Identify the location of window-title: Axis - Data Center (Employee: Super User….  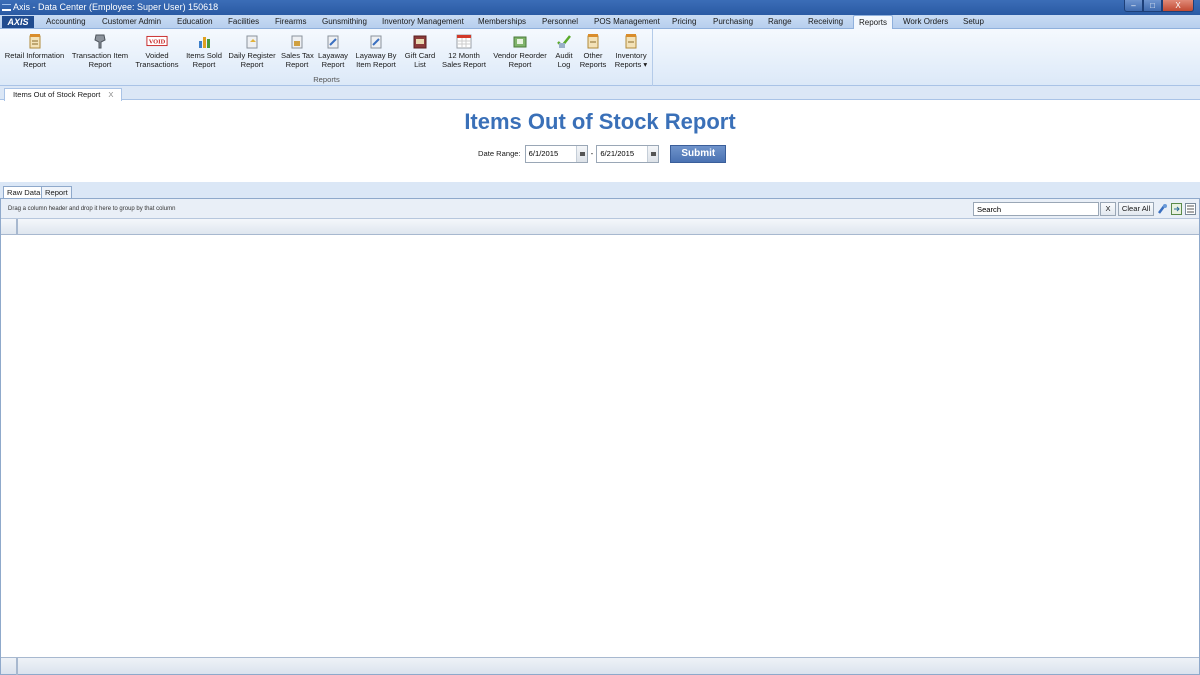
(116, 7).